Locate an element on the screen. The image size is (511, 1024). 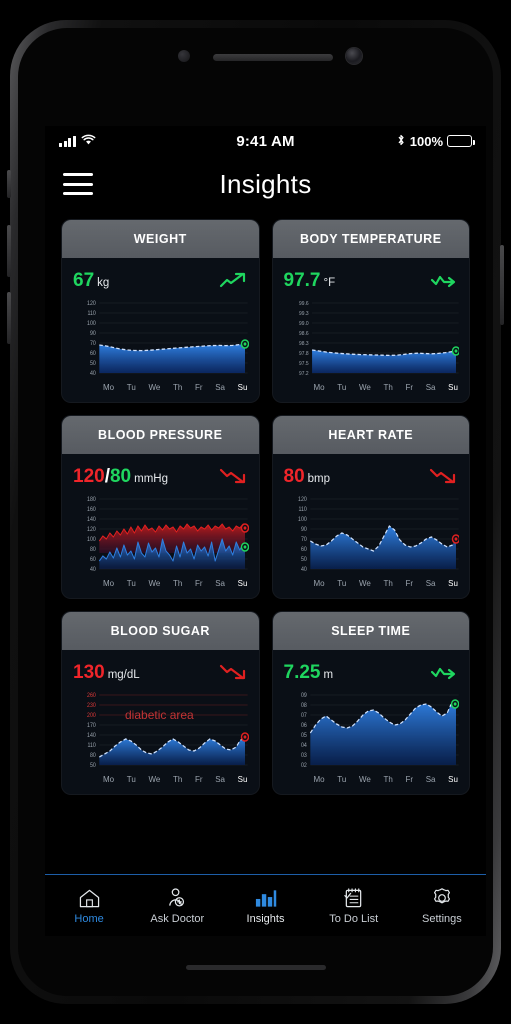
diabetic-area-annotation: diabetic area is located at coordinates (159, 715).